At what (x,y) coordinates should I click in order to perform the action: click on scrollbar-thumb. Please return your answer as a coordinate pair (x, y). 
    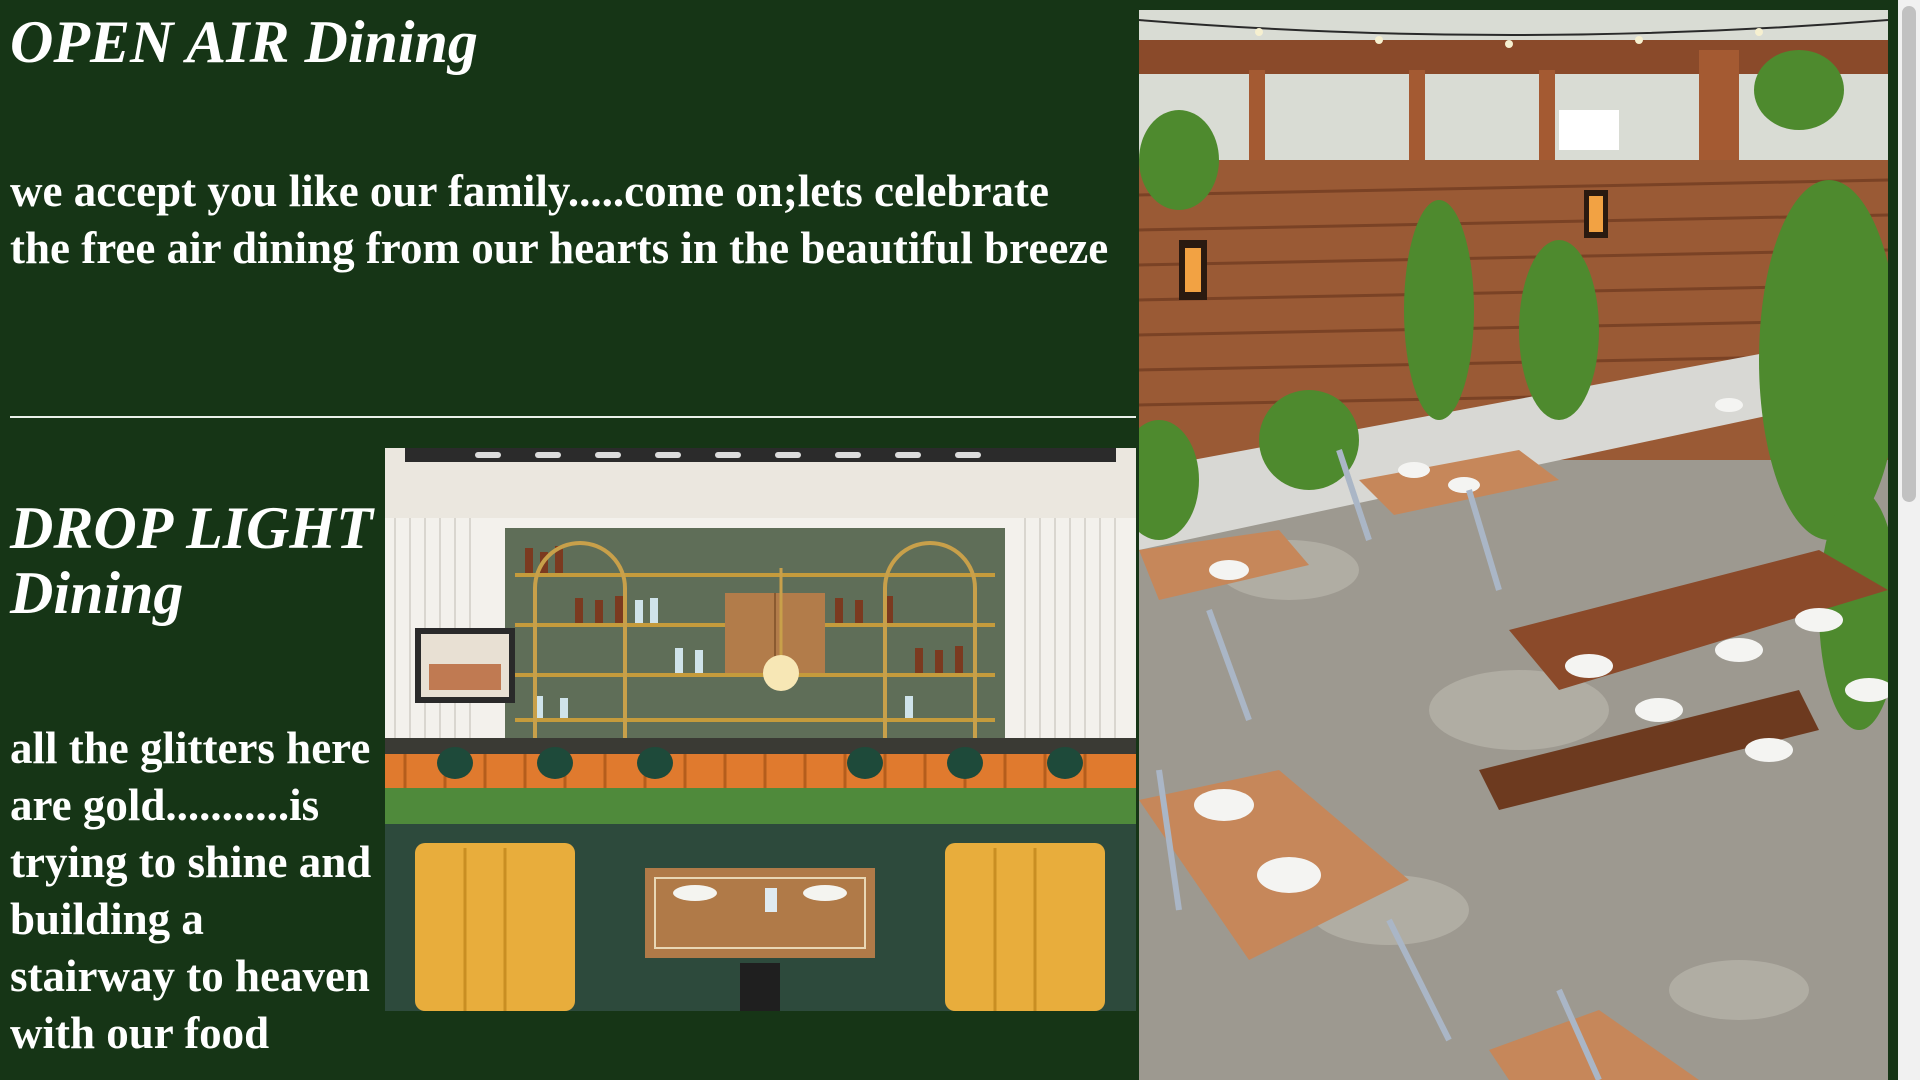
    Looking at the image, I should click on (1909, 254).